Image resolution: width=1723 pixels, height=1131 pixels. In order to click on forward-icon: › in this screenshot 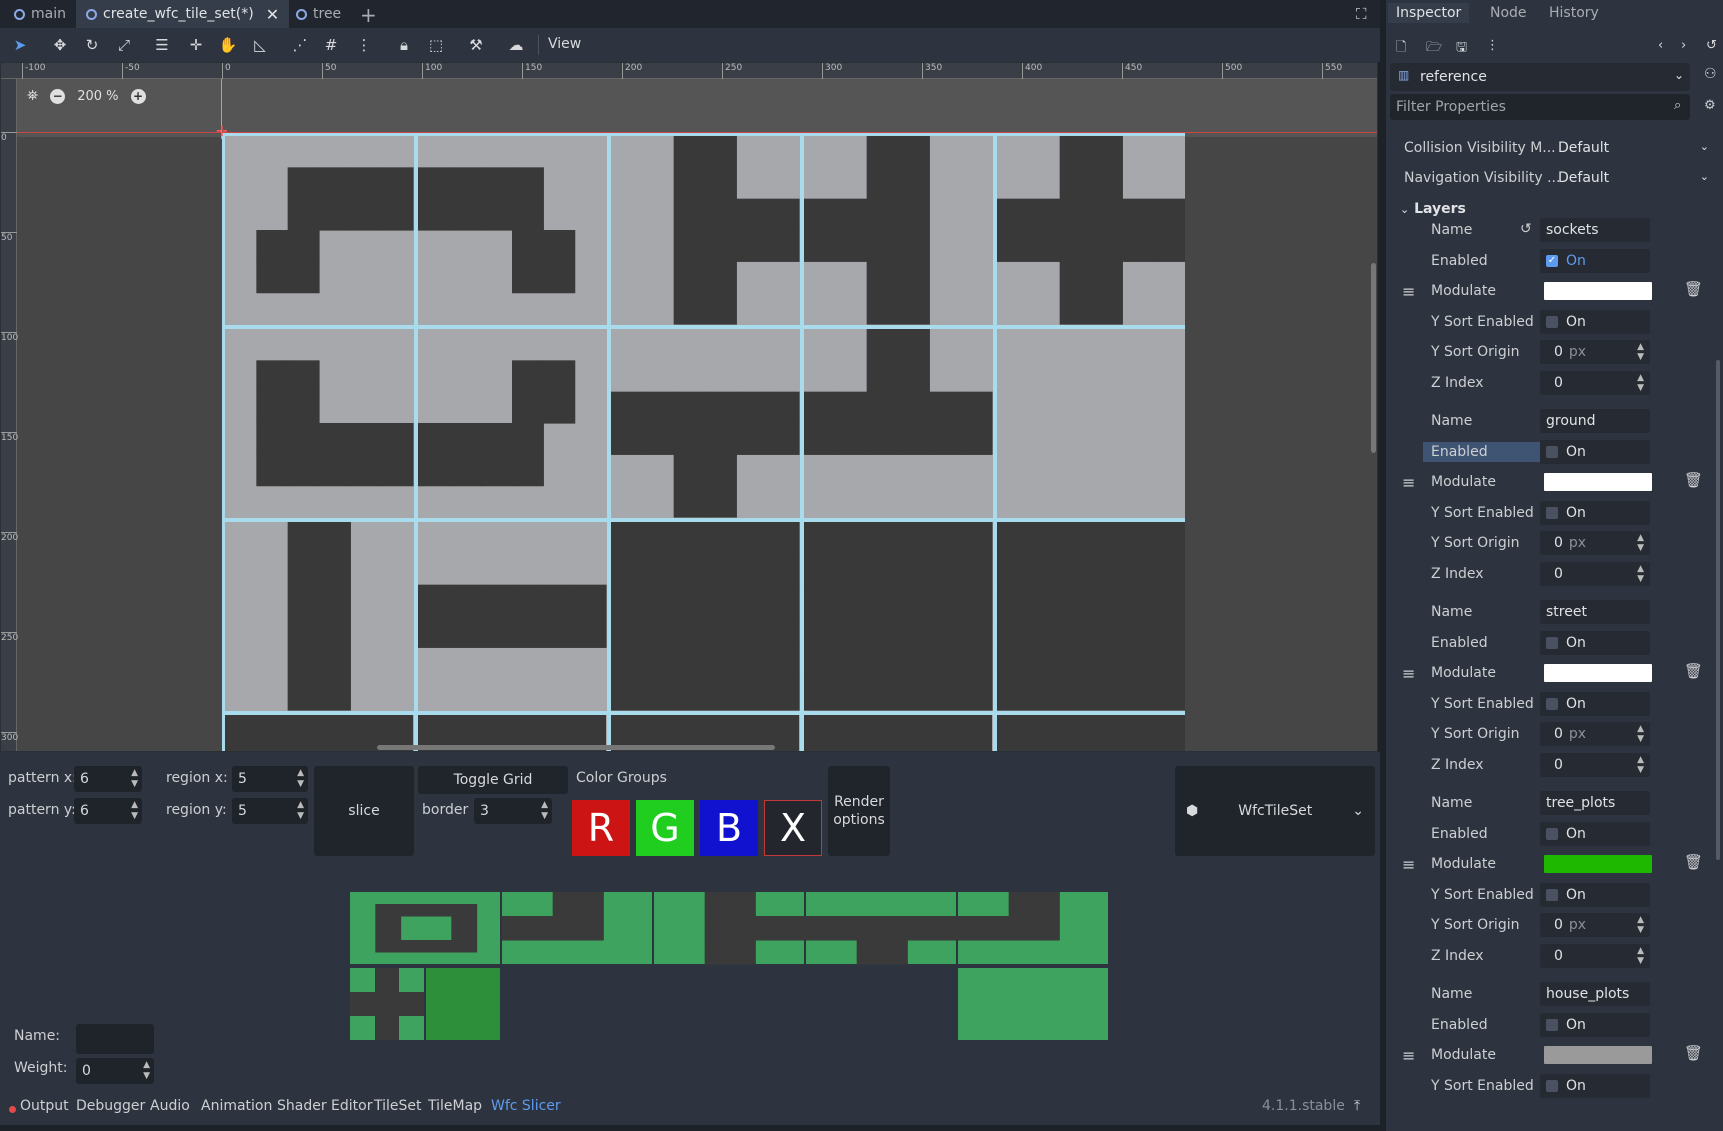, I will do `click(1683, 45)`.